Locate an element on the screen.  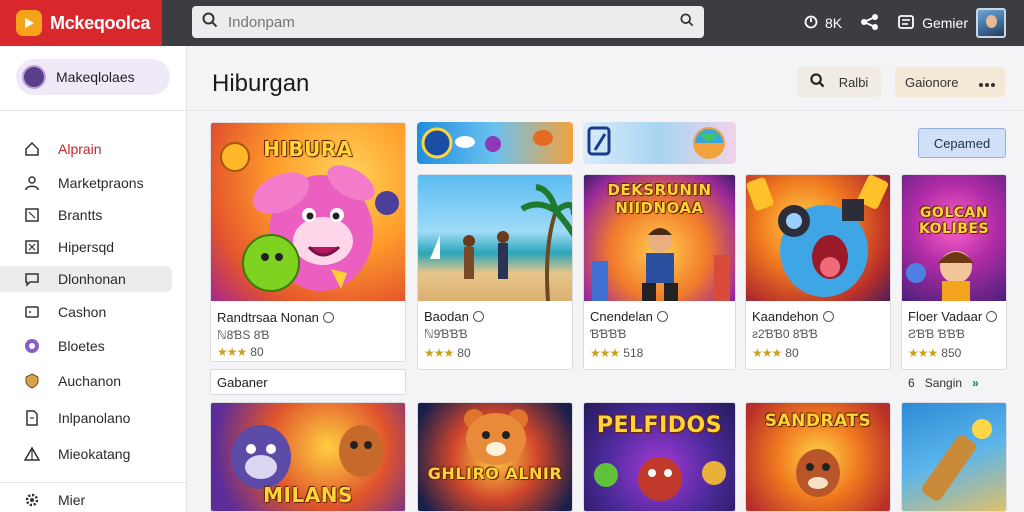
pager-label: Sangin is located at coordinates (943, 383).